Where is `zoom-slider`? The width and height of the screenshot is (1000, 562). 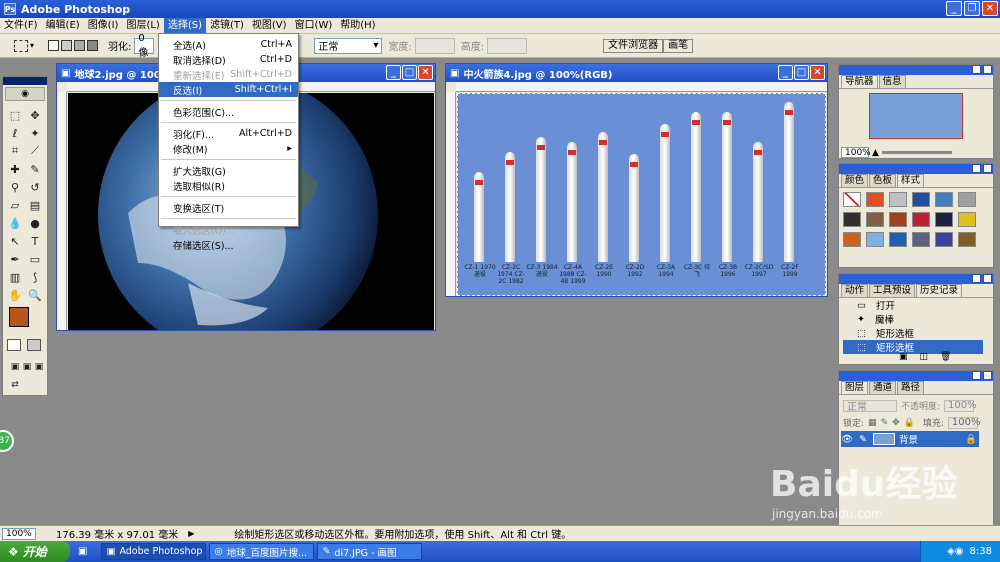
zoom-slider is located at coordinates (916, 152).